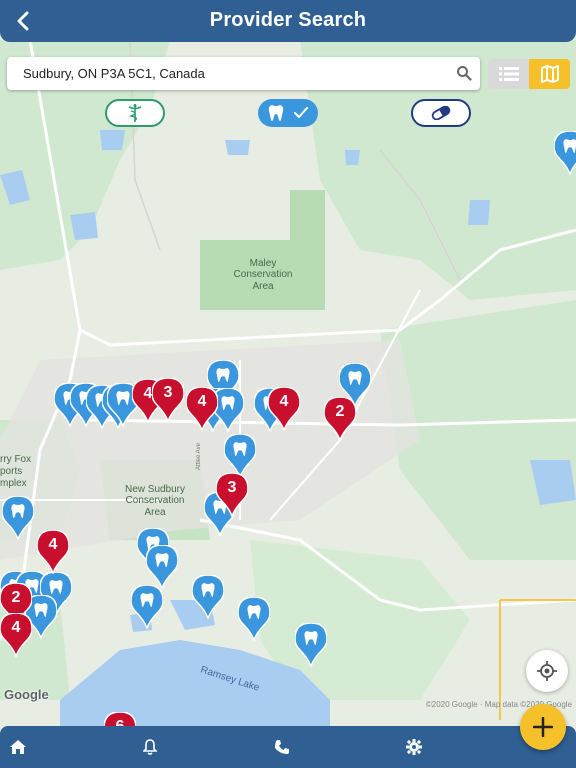  I want to click on plus-icon, so click(543, 727).